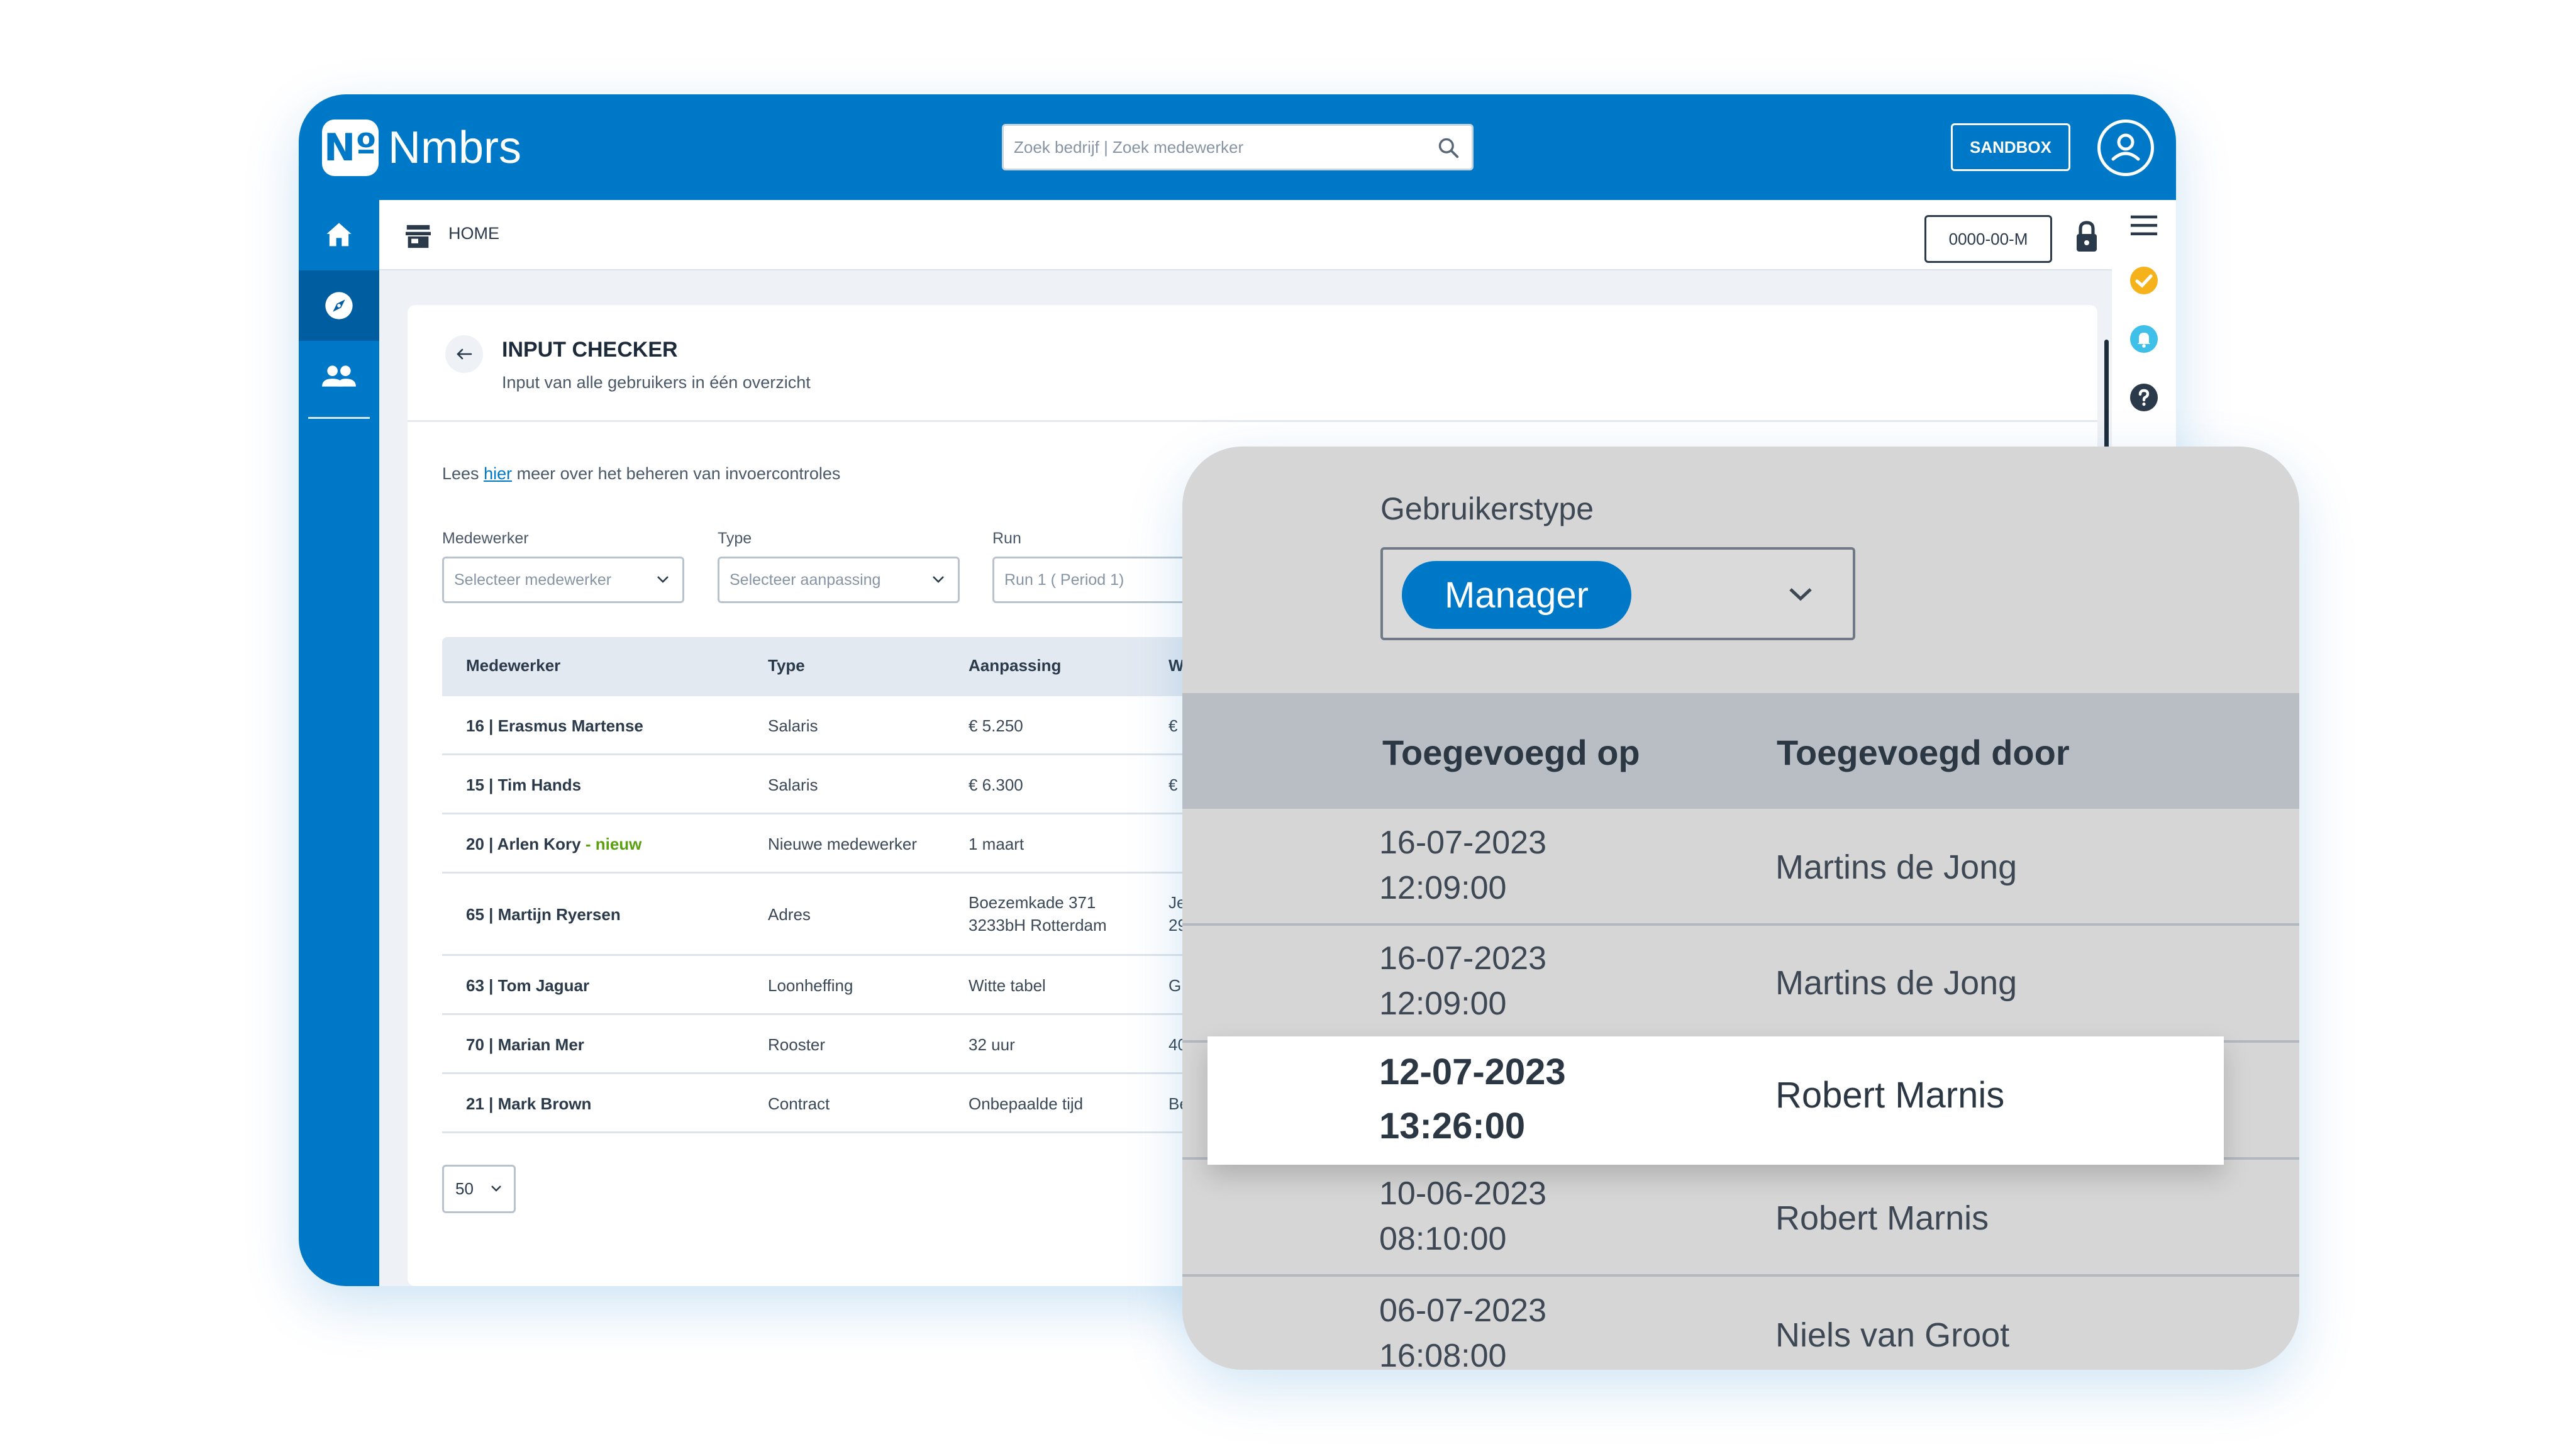 Image resolution: width=2576 pixels, height=1449 pixels. Describe the element at coordinates (529, 1103) in the screenshot. I see `cell-employee: 21 | Mark Brown` at that location.